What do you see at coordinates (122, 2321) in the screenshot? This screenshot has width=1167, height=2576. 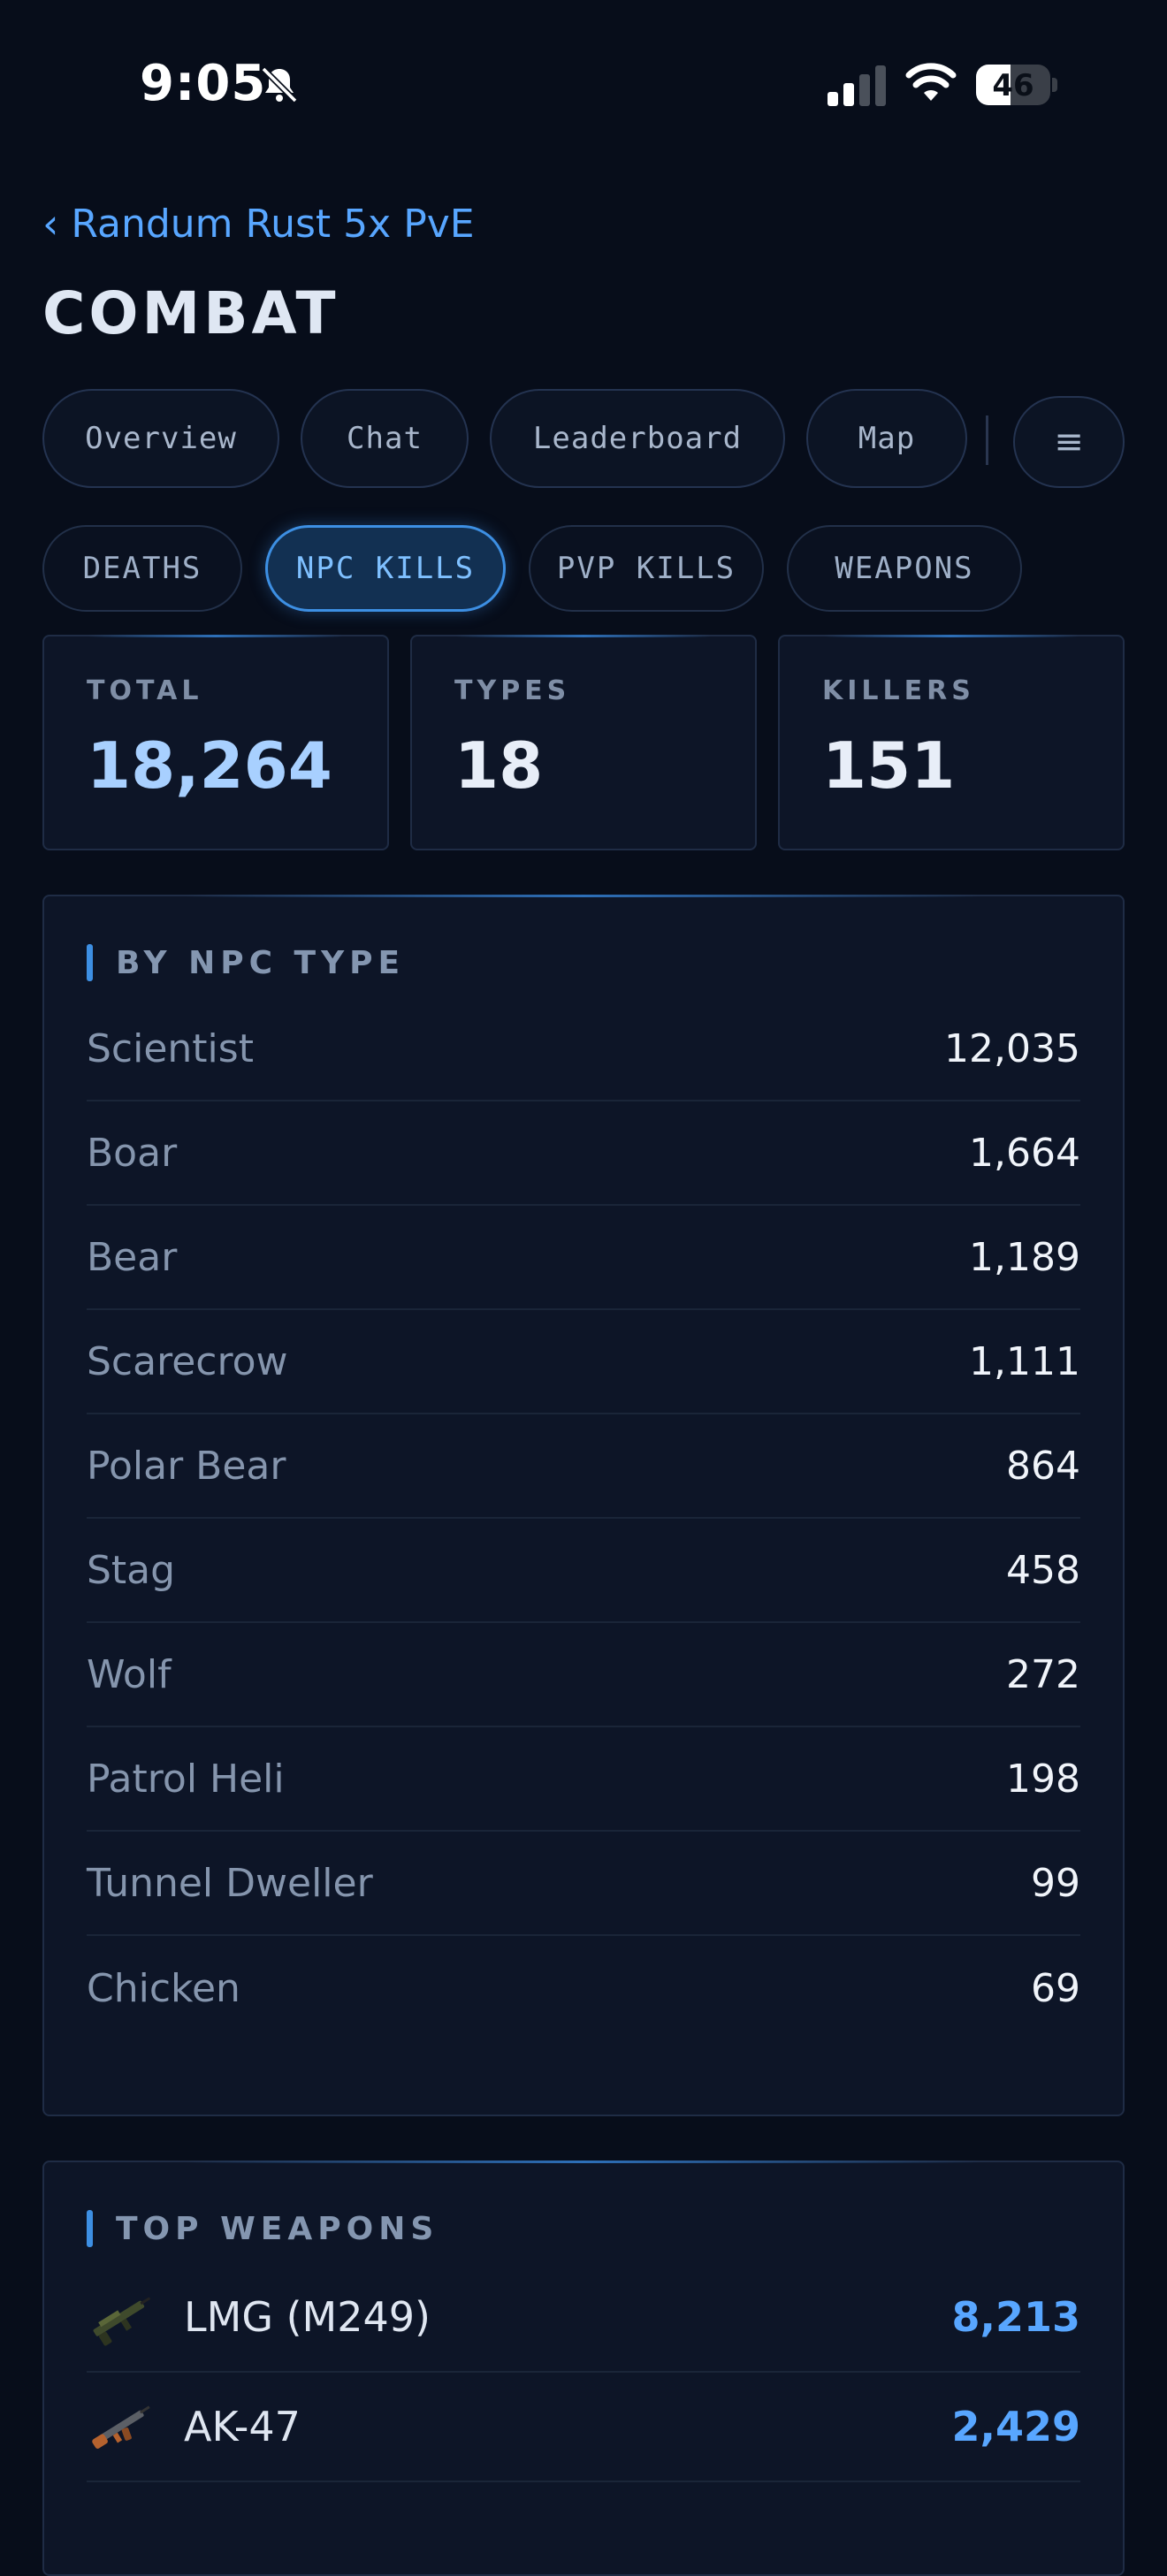 I see `lmg-icon` at bounding box center [122, 2321].